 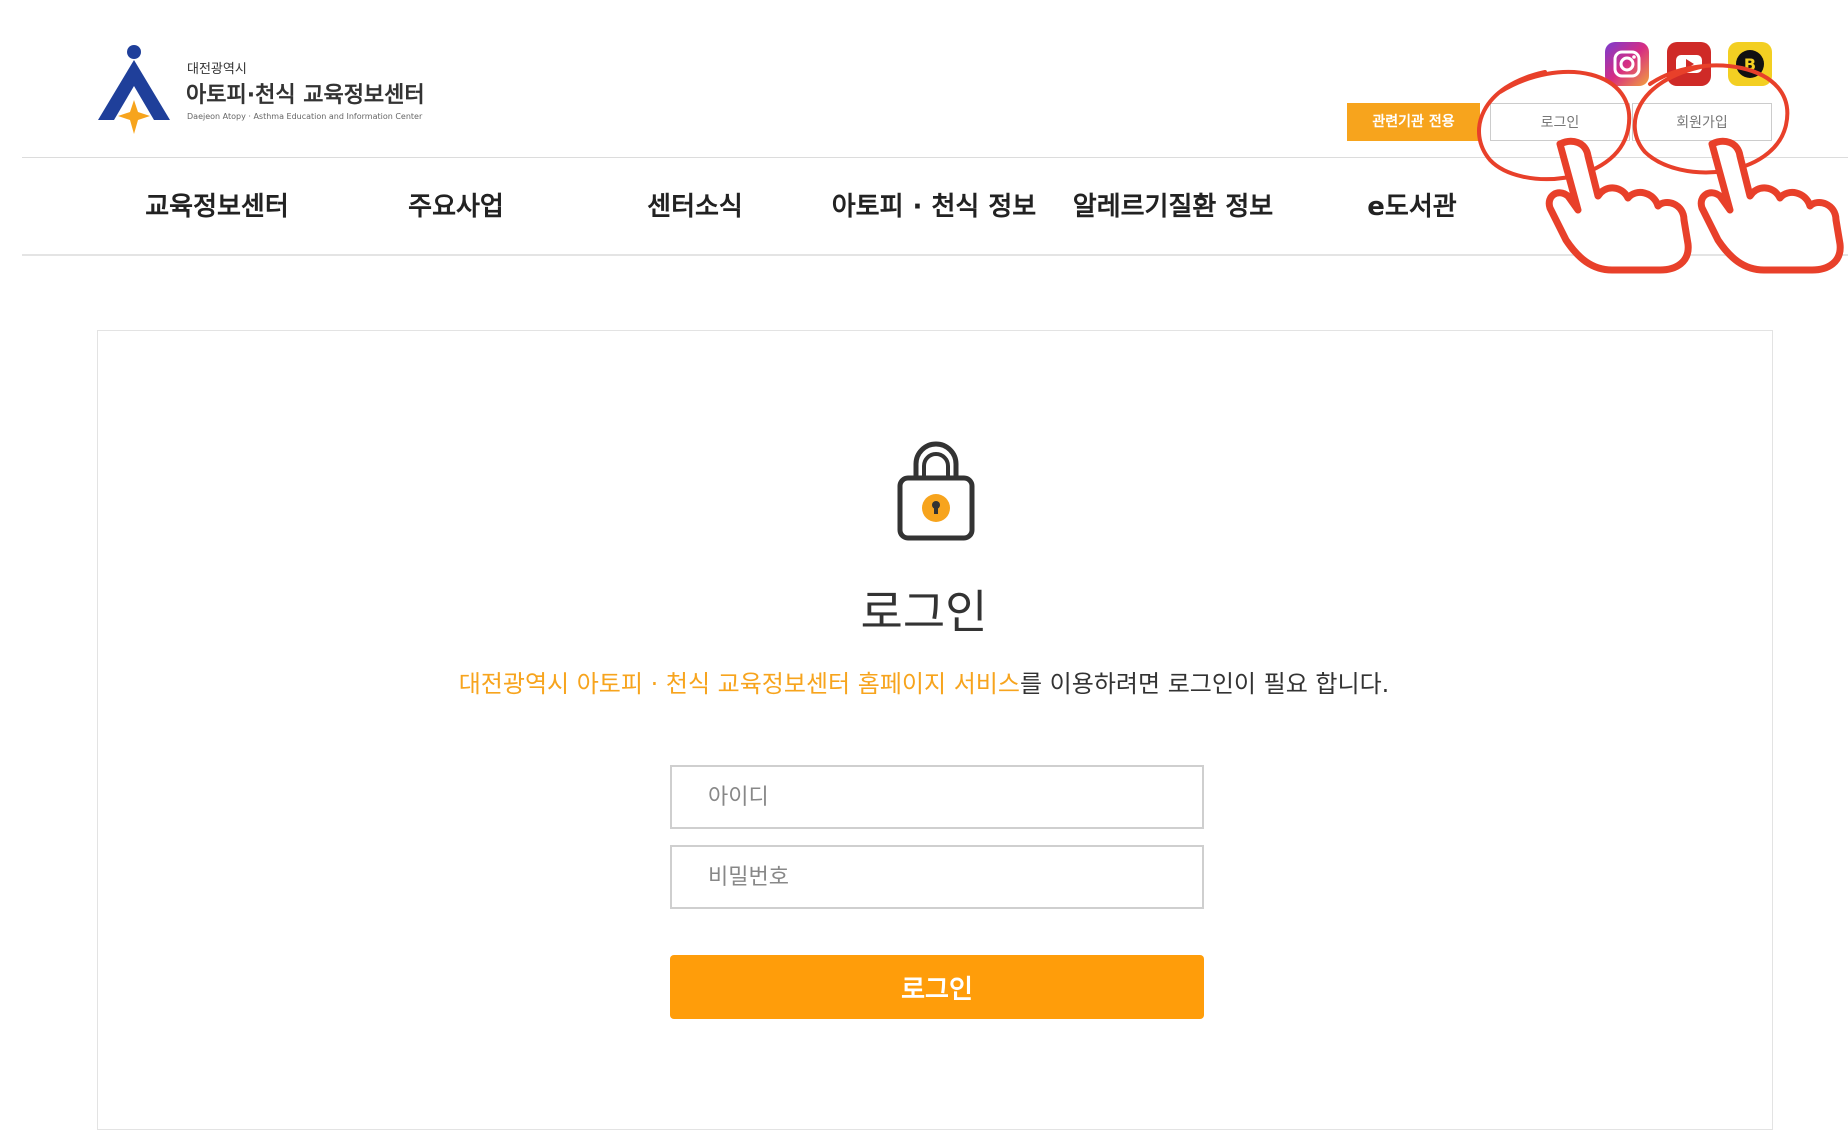 I want to click on header-signup-button: 회원가입, so click(x=1702, y=122).